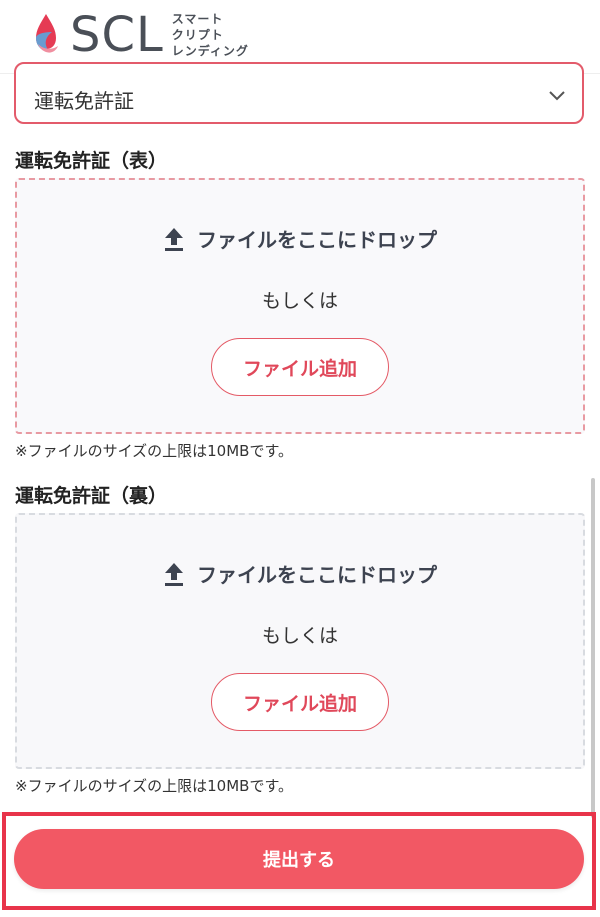 The height and width of the screenshot is (917, 600). What do you see at coordinates (300, 367) in the screenshot?
I see `front-add-file-button: ファイル追加` at bounding box center [300, 367].